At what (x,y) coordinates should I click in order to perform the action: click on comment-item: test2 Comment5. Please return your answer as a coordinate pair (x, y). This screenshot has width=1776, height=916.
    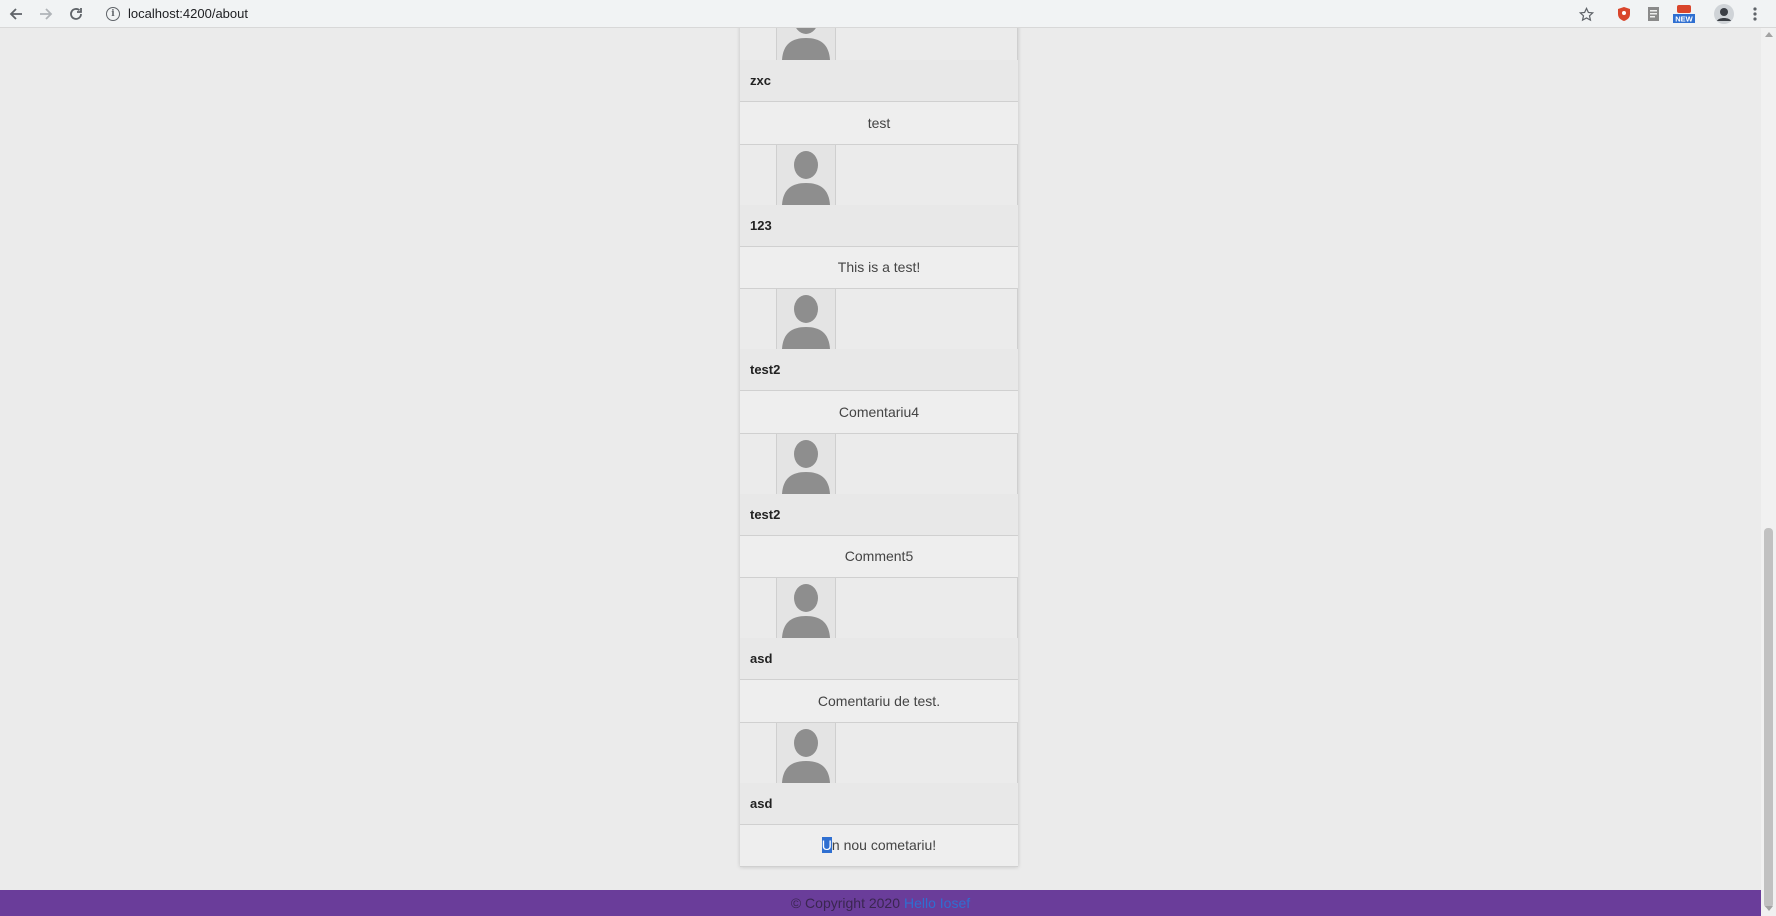
    Looking at the image, I should click on (879, 505).